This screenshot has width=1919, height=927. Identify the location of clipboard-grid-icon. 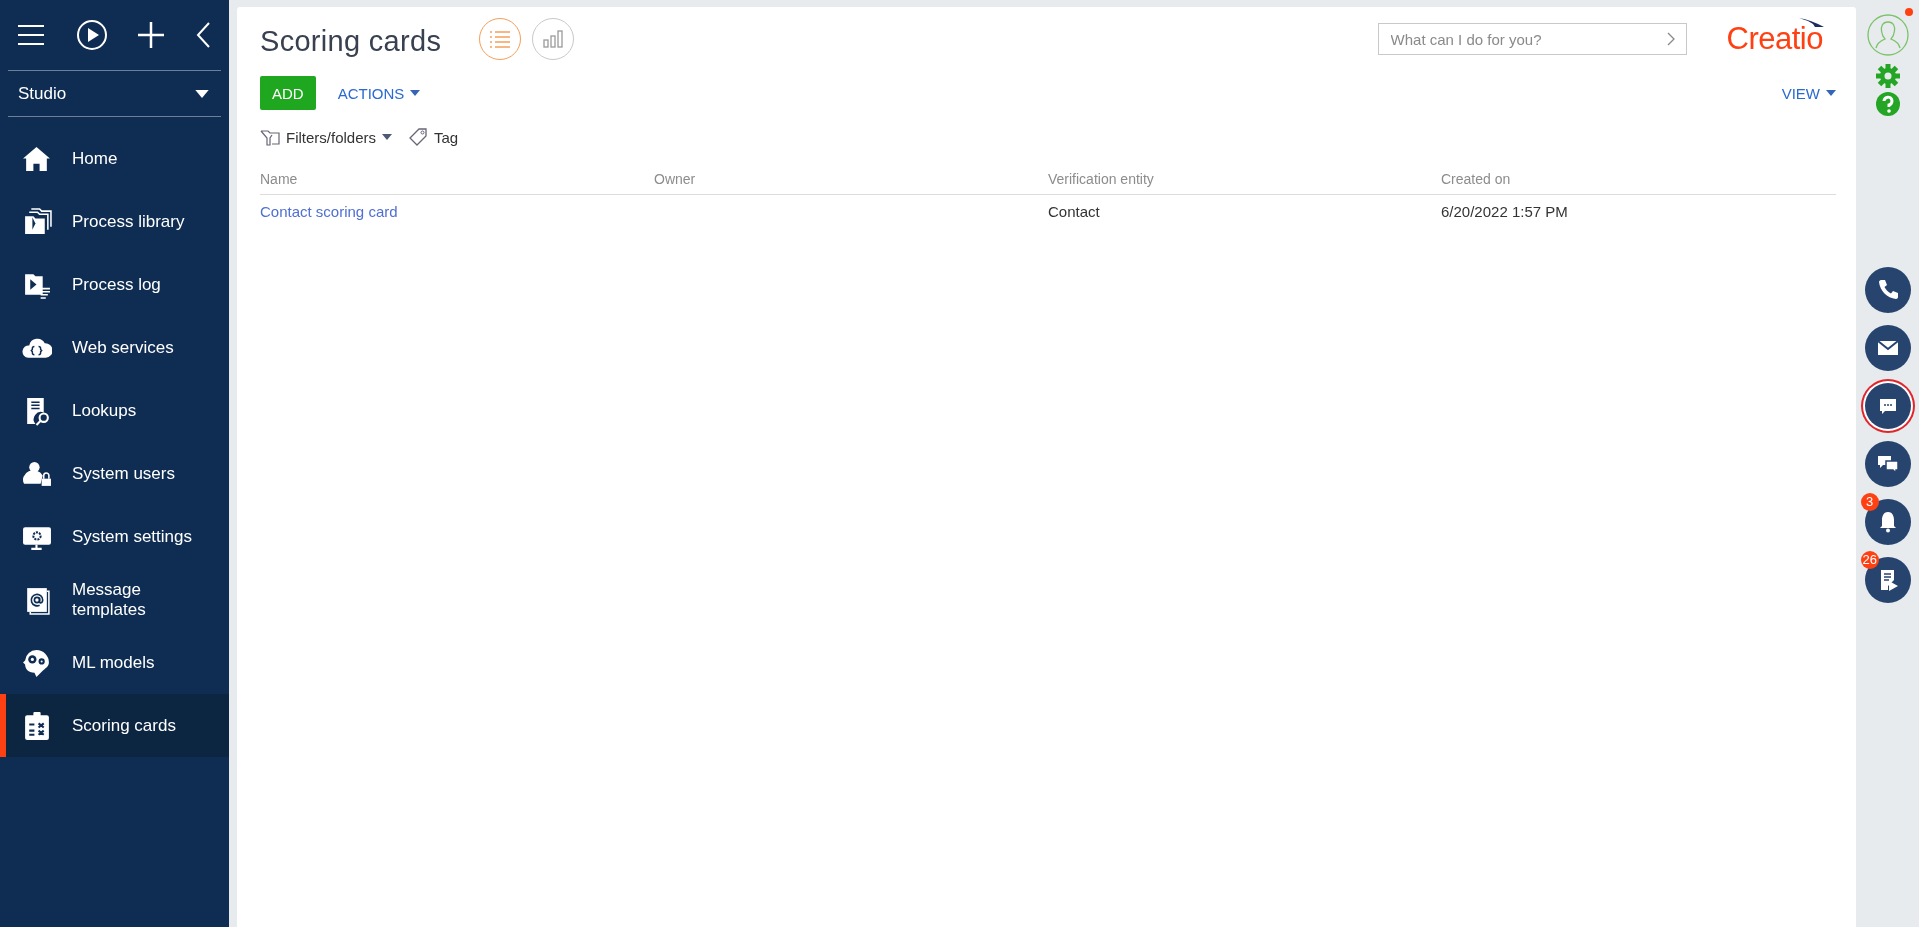
(37, 725).